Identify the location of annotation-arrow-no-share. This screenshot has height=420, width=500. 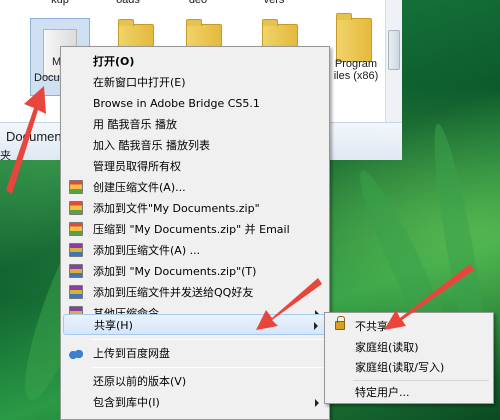
(429, 297).